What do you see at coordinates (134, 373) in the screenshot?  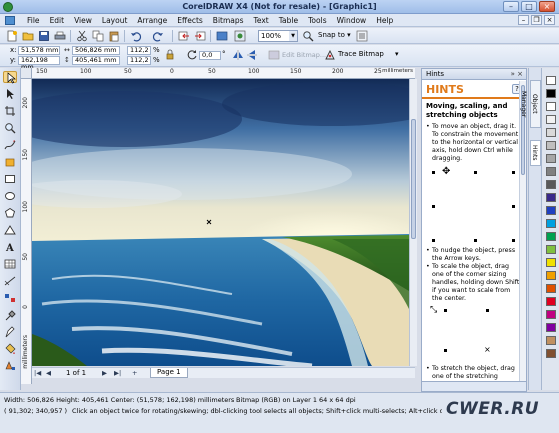 I see `add-page-button: +` at bounding box center [134, 373].